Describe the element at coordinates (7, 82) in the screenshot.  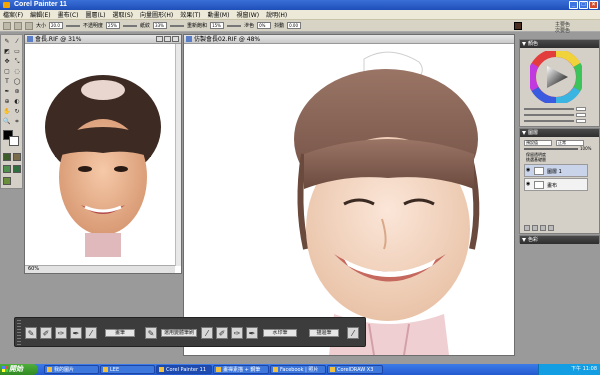
I see `text-tool-icon: T` at that location.